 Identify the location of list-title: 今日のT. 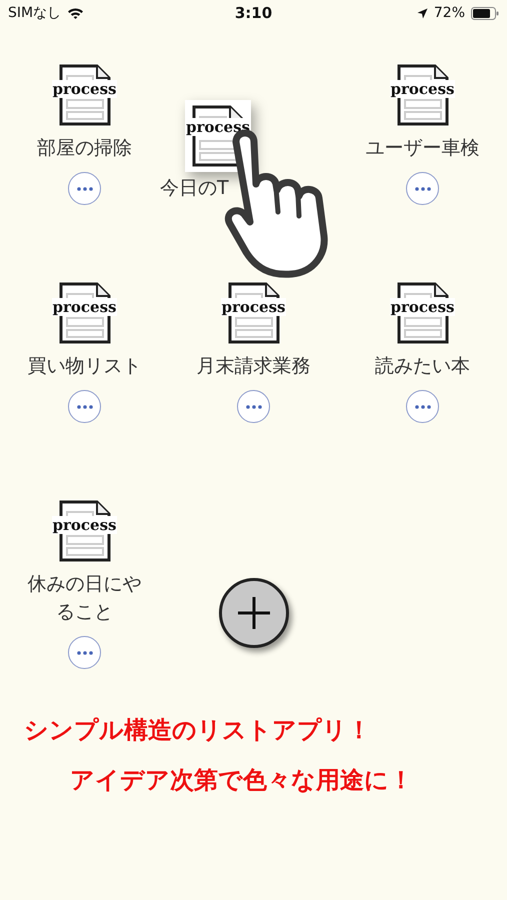
(194, 188).